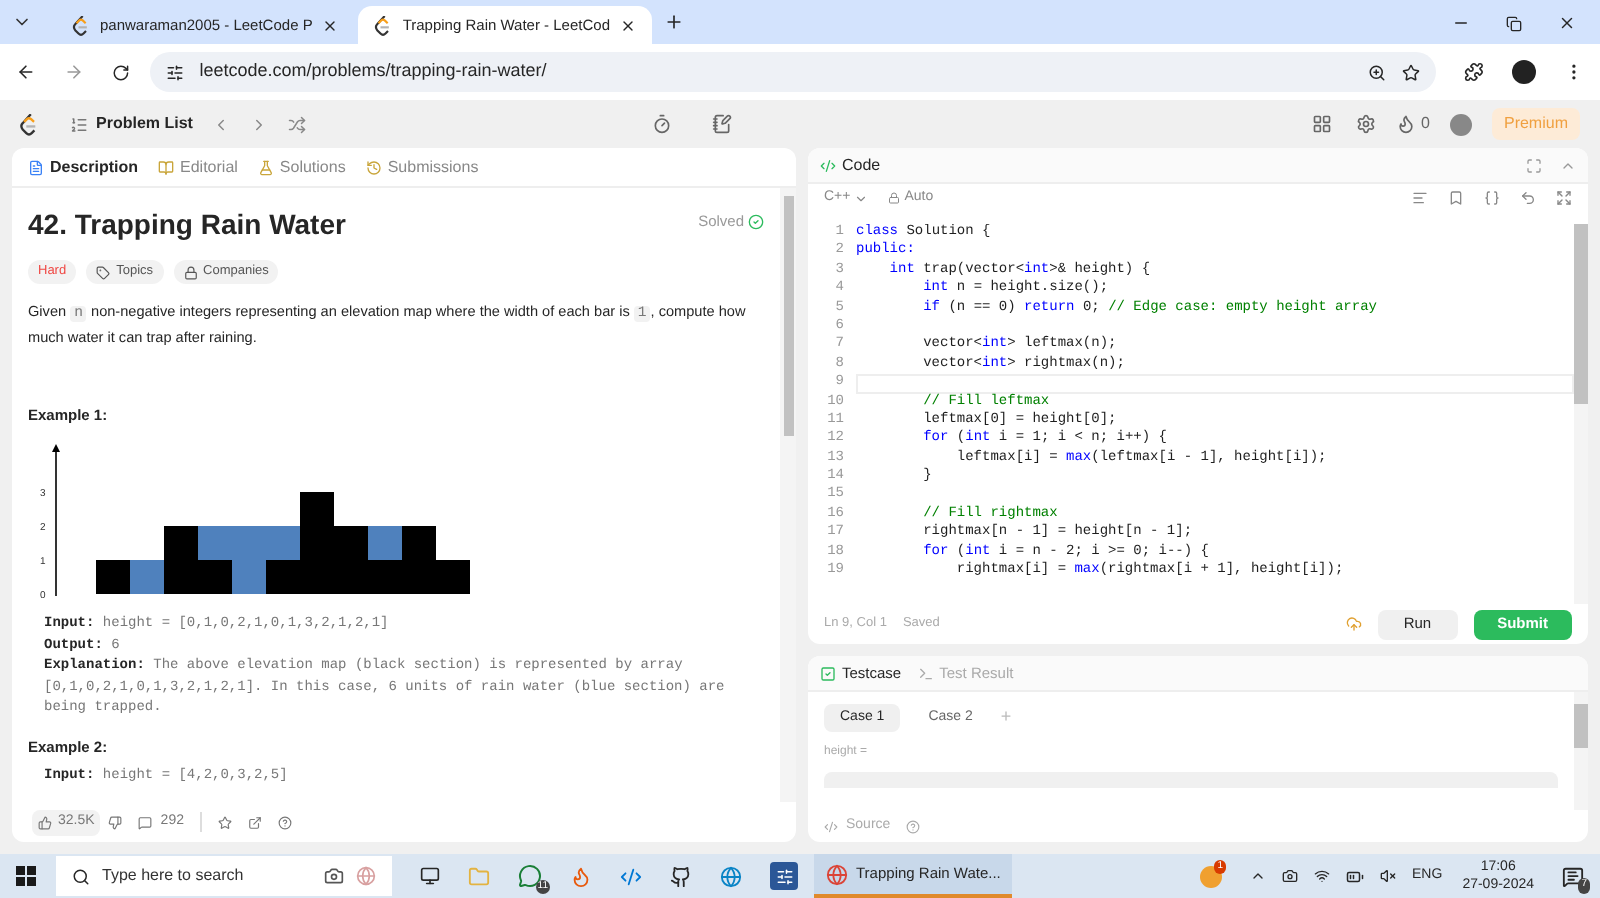 This screenshot has height=898, width=1600. What do you see at coordinates (297, 124) in the screenshot?
I see `shuffle-icon` at bounding box center [297, 124].